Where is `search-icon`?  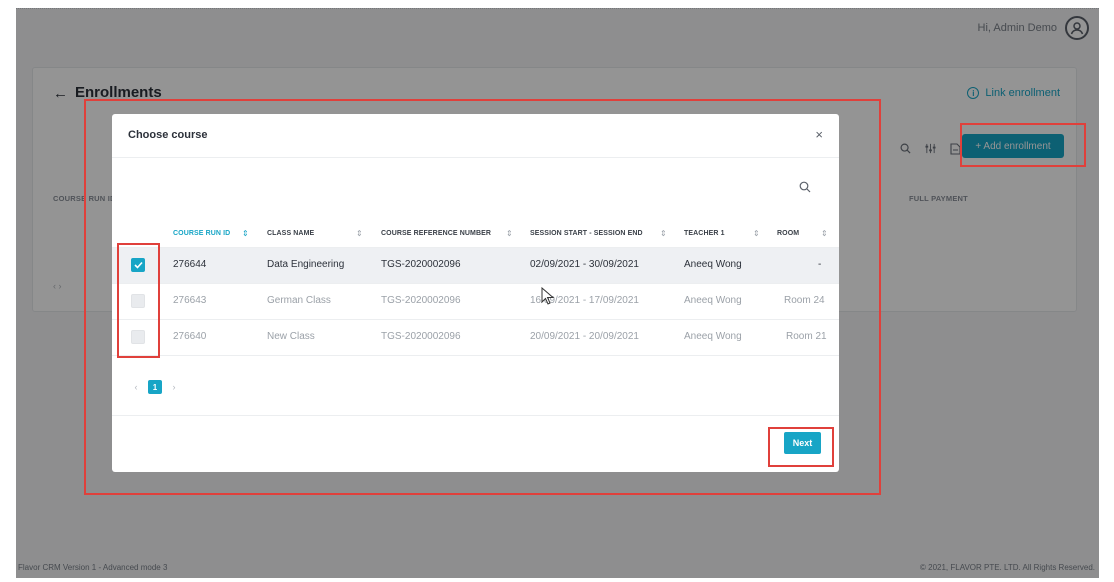
search-icon is located at coordinates (805, 186).